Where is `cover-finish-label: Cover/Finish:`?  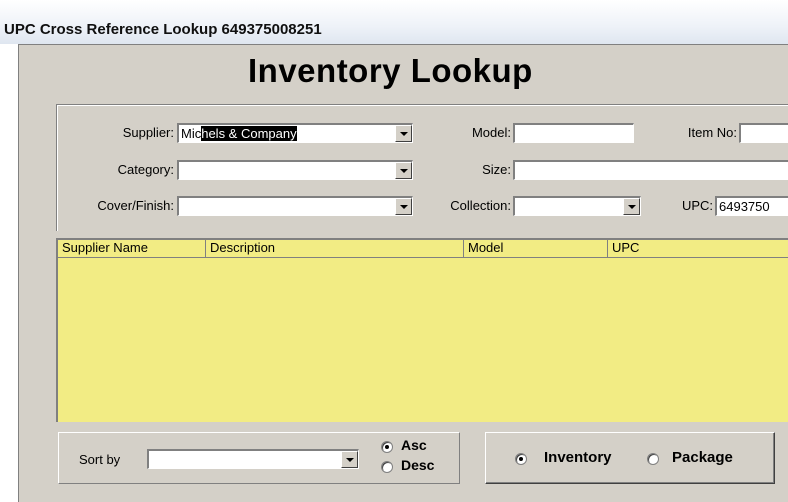 cover-finish-label: Cover/Finish: is located at coordinates (135, 205).